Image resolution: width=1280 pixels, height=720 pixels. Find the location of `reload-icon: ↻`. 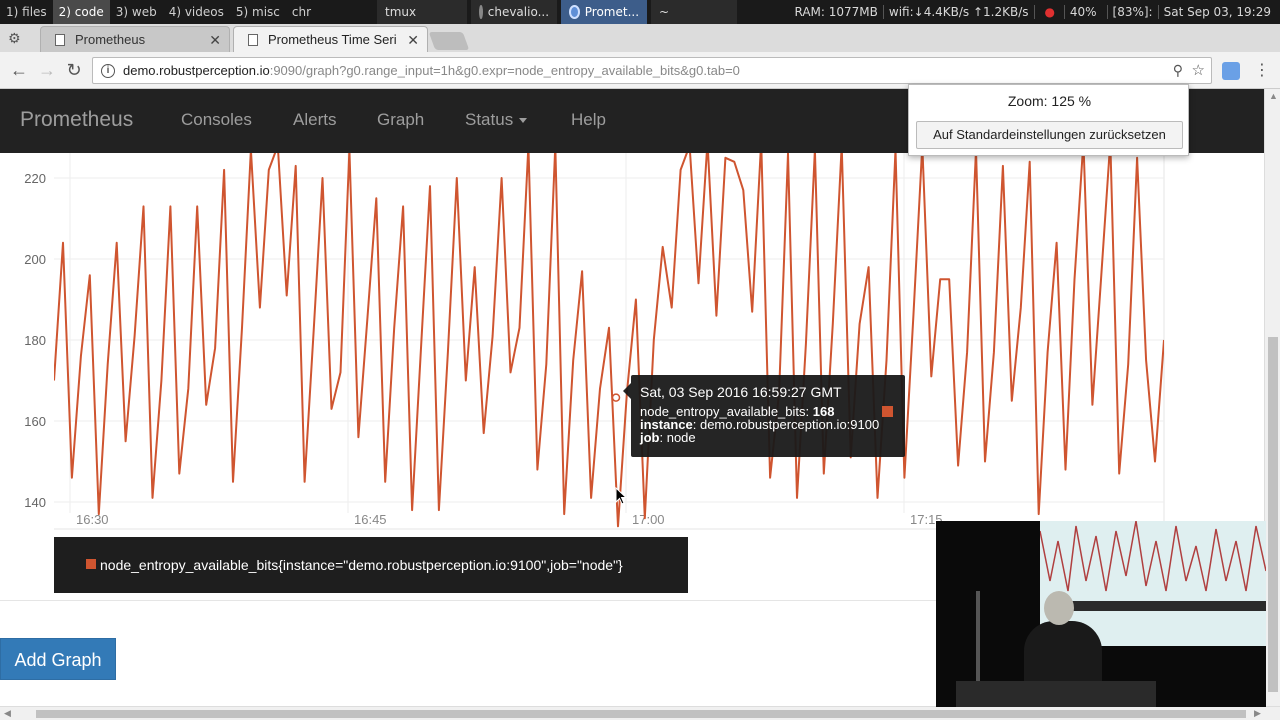

reload-icon: ↻ is located at coordinates (74, 70).